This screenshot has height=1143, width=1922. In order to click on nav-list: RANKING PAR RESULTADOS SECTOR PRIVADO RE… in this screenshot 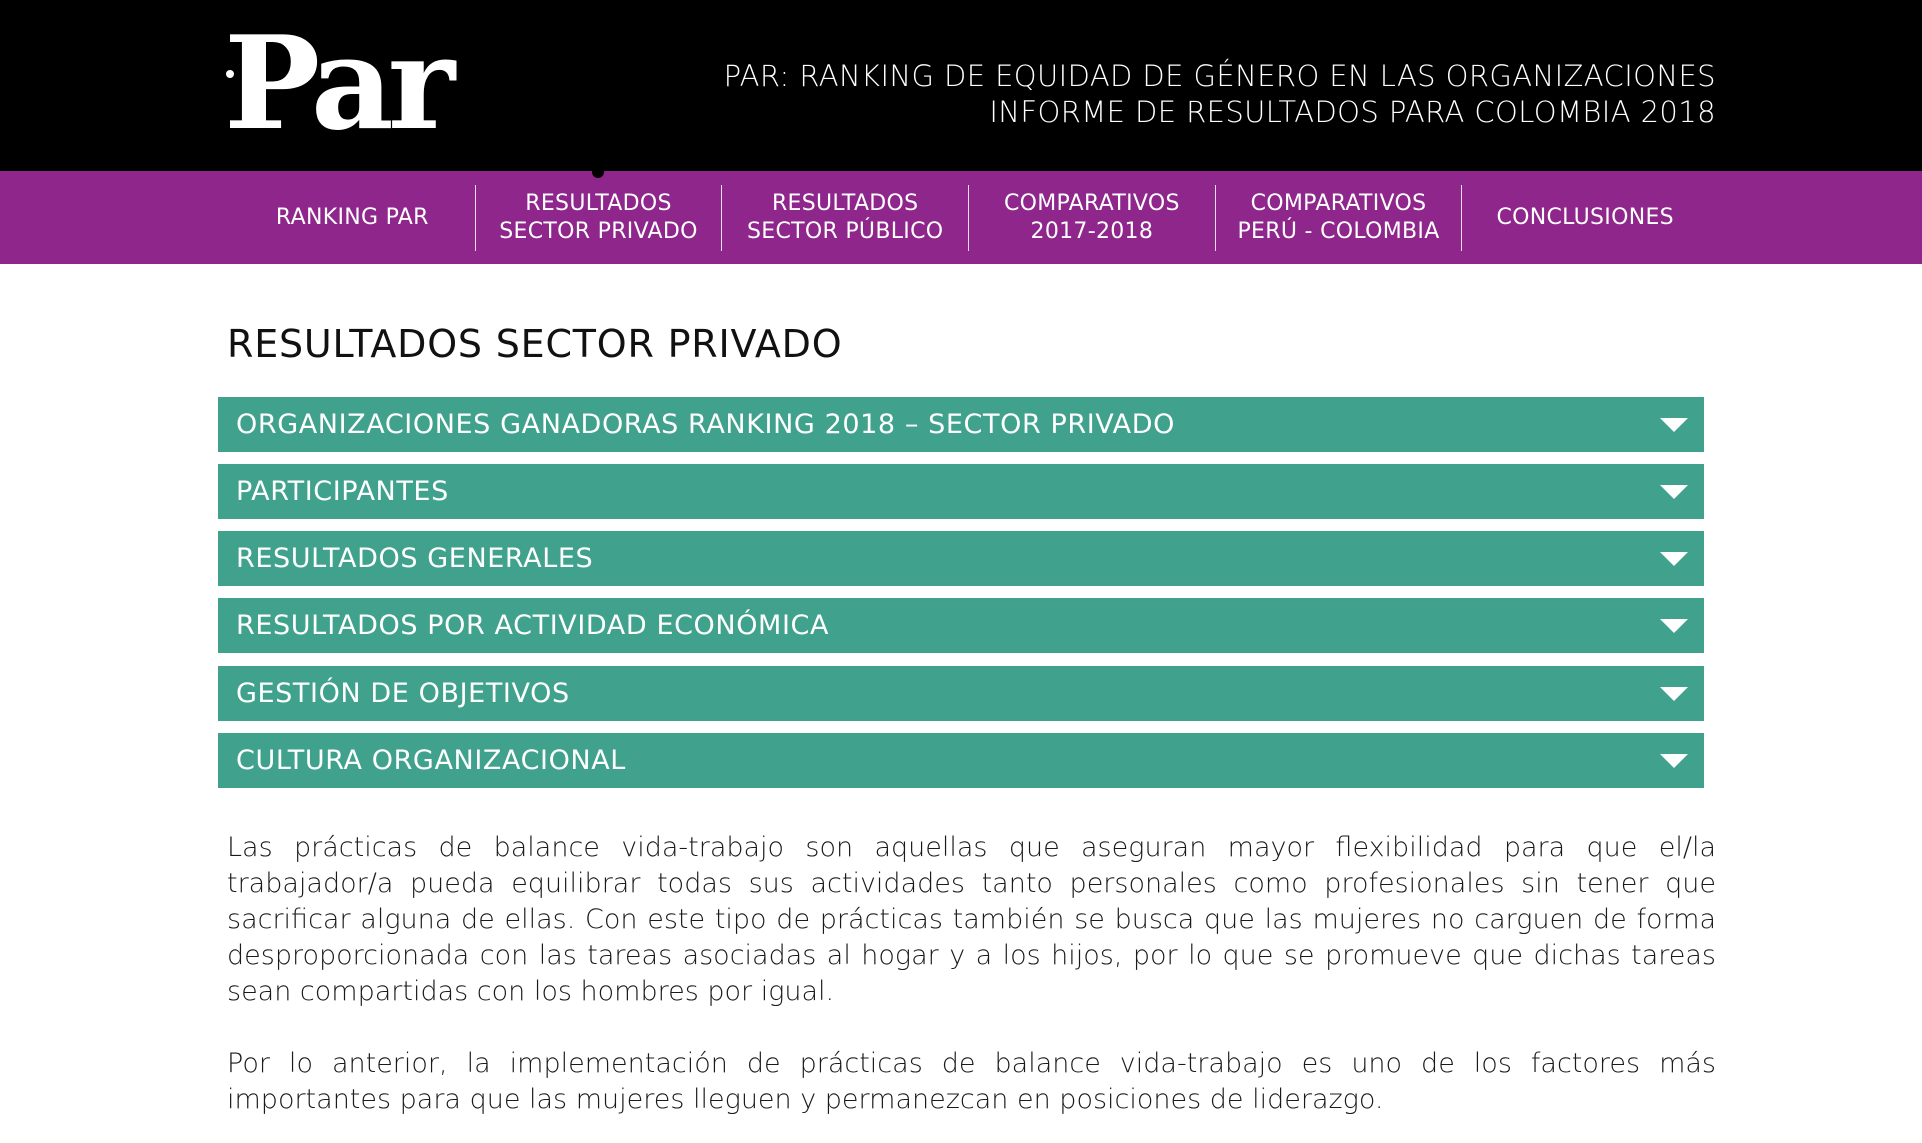, I will do `click(969, 218)`.